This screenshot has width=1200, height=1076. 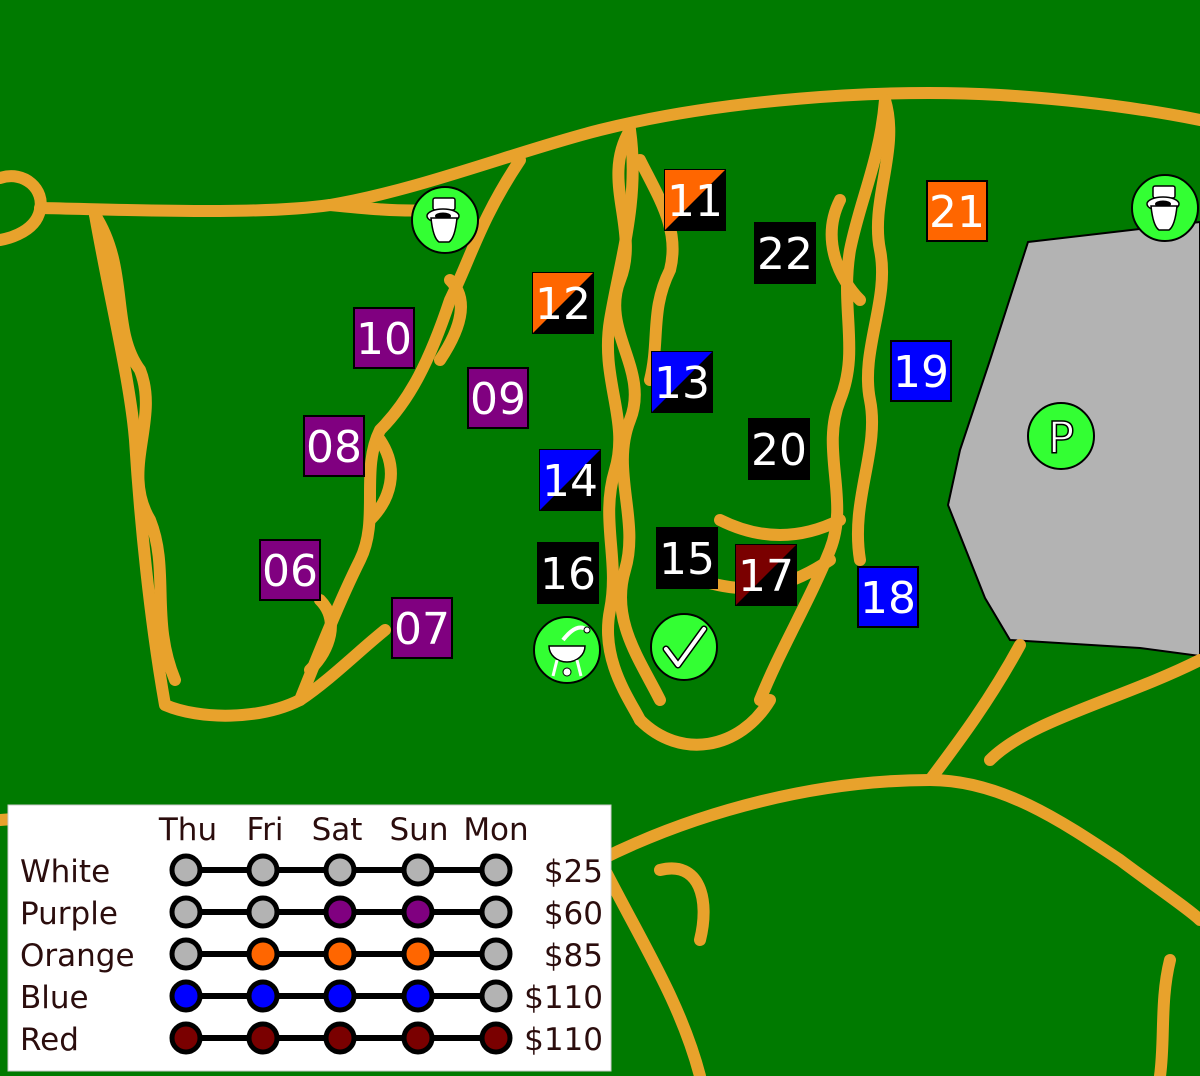 What do you see at coordinates (77, 956) in the screenshot?
I see `legend-row-name: Orange` at bounding box center [77, 956].